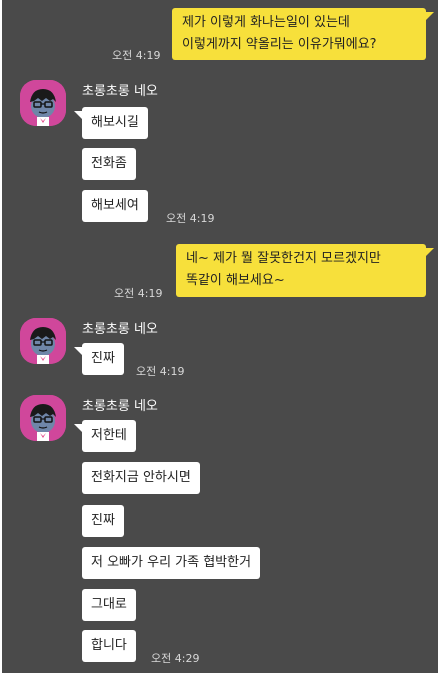  I want to click on their-message-bubble: 전화지금 안하시면, so click(141, 478).